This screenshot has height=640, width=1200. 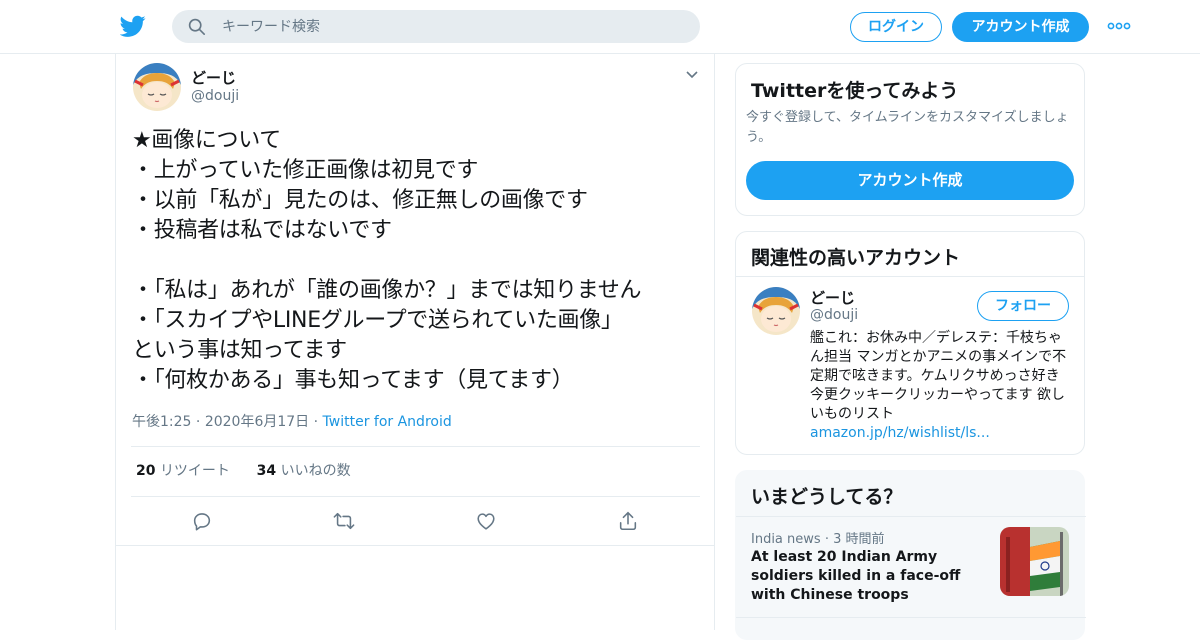 What do you see at coordinates (856, 258) in the screenshot?
I see `related-accounts-title: 関連性の高いアカウント` at bounding box center [856, 258].